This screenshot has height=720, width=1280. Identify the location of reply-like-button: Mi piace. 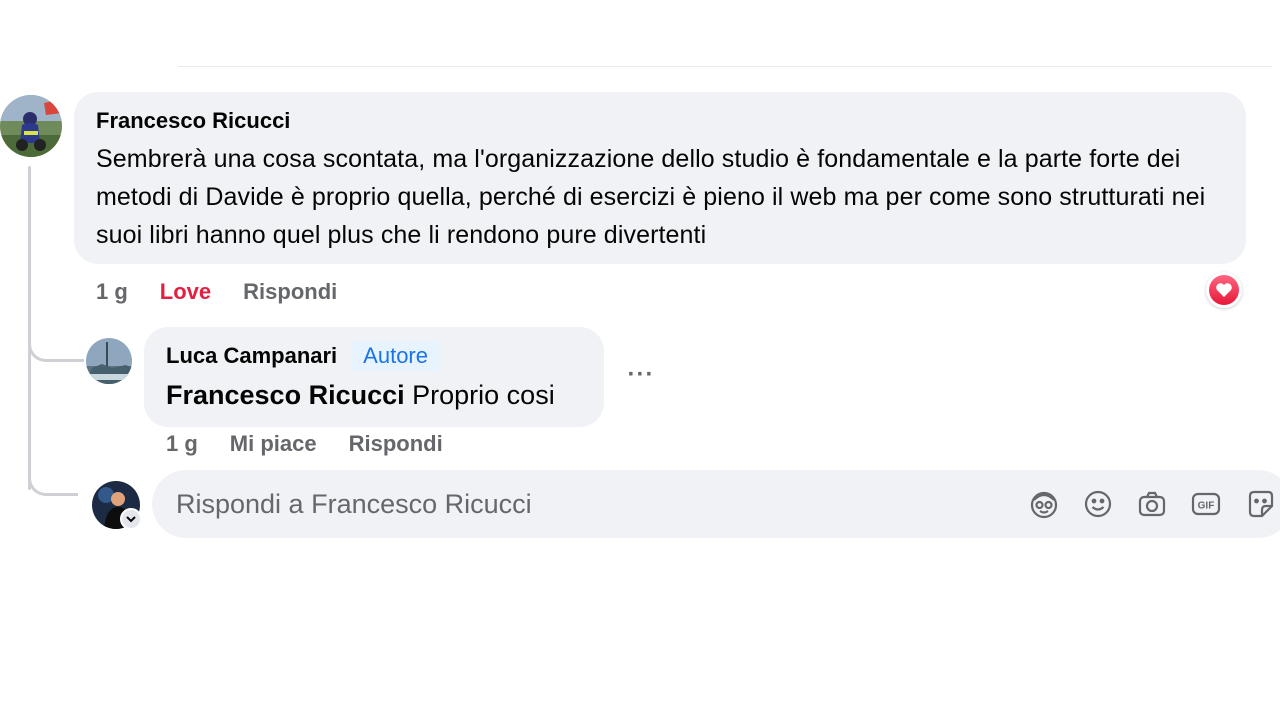
(273, 444).